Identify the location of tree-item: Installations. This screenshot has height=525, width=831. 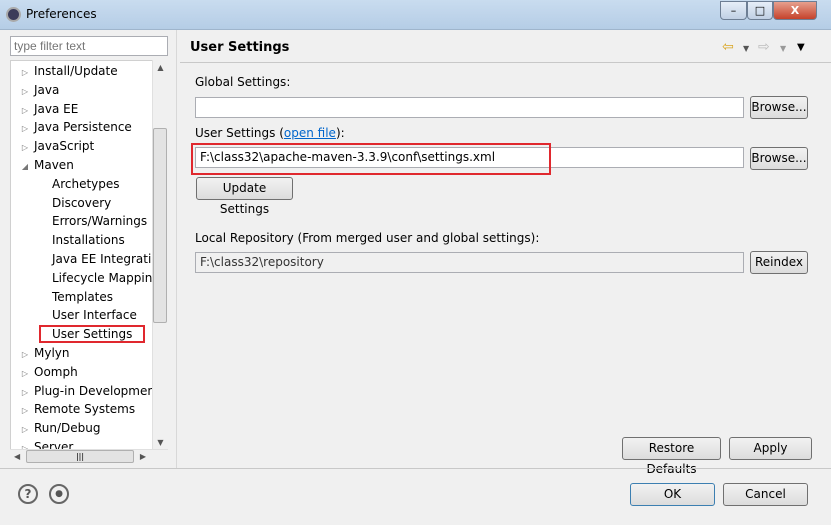
(82, 240).